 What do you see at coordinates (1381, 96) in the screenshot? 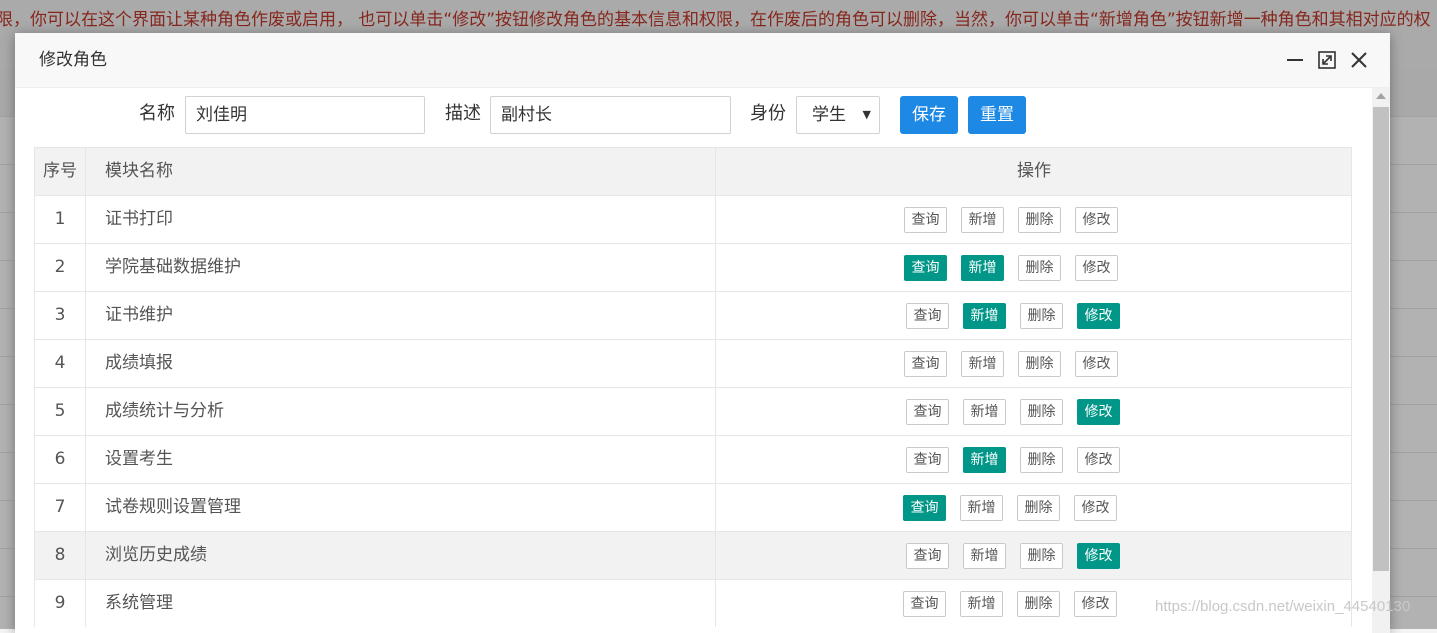
I see `scroll-up-arrow-icon` at bounding box center [1381, 96].